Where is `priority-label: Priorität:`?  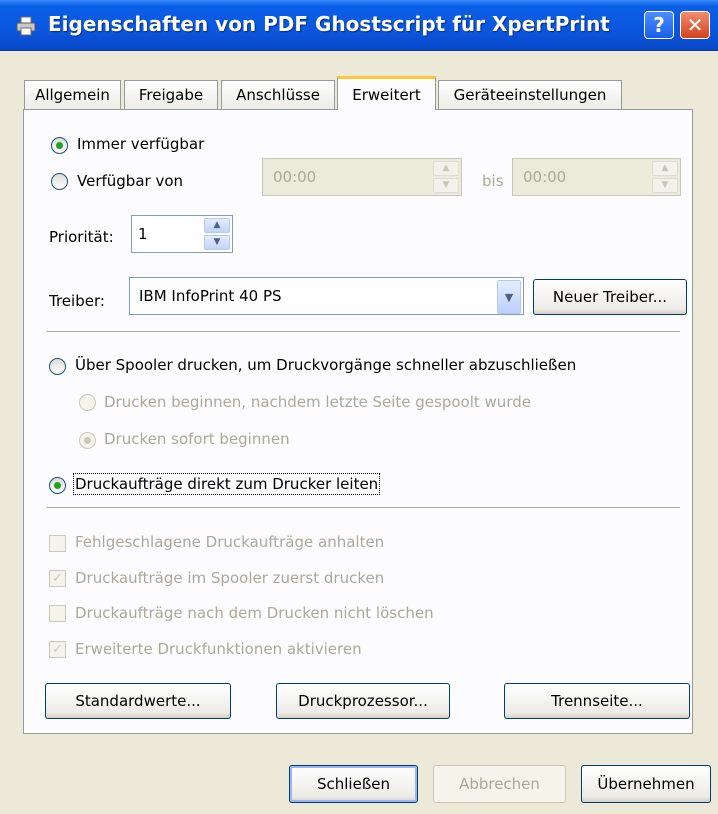
priority-label: Priorität: is located at coordinates (81, 237).